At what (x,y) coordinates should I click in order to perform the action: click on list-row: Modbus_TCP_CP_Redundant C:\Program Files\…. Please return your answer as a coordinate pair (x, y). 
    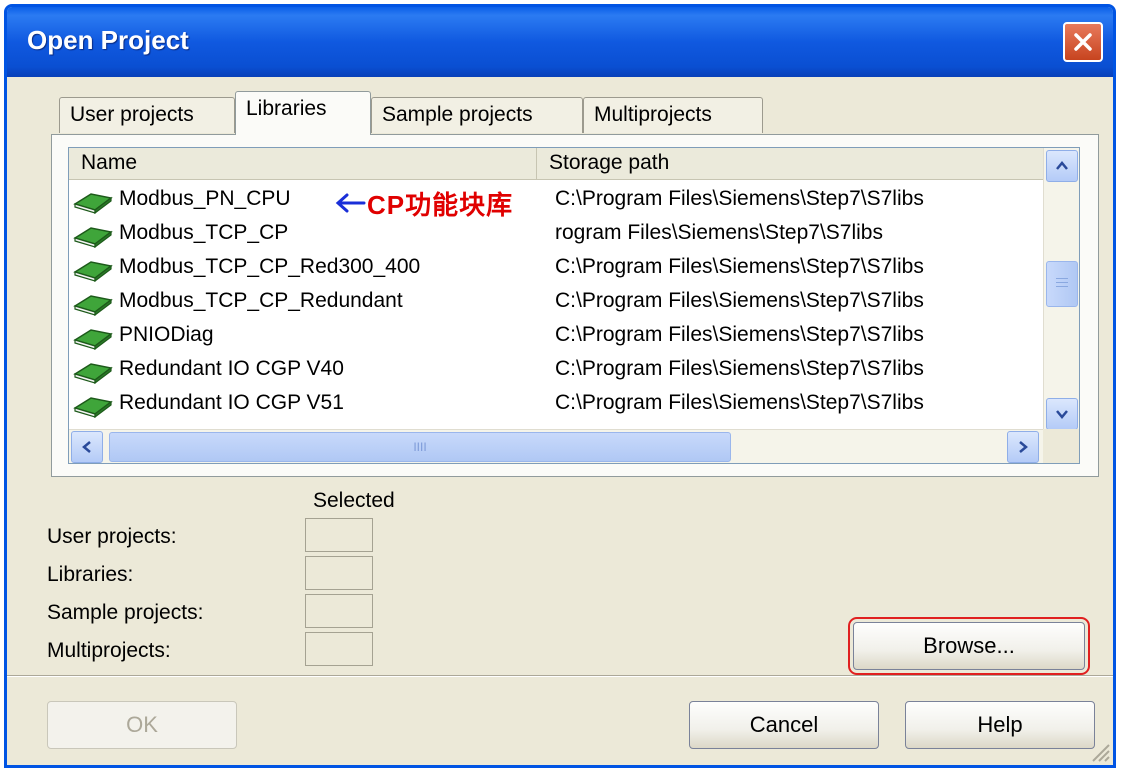
    Looking at the image, I should click on (556, 303).